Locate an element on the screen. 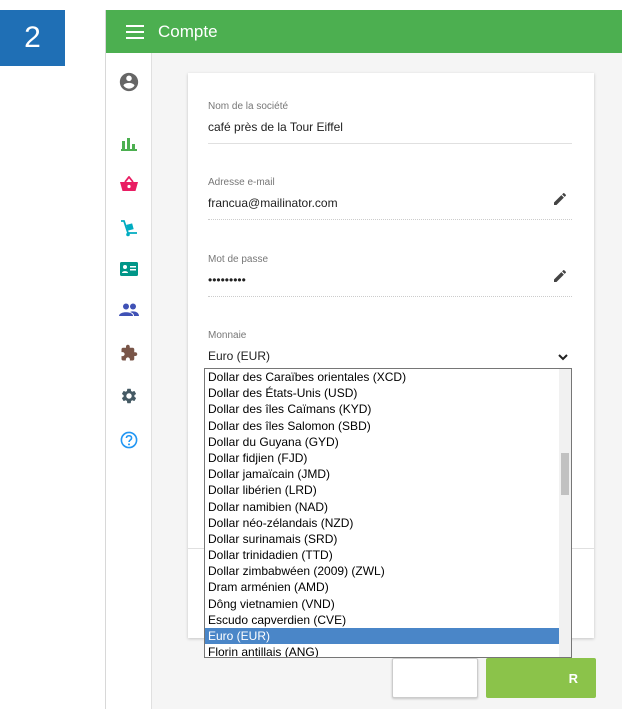 This screenshot has height=709, width=622. chevron-down-icon is located at coordinates (563, 357).